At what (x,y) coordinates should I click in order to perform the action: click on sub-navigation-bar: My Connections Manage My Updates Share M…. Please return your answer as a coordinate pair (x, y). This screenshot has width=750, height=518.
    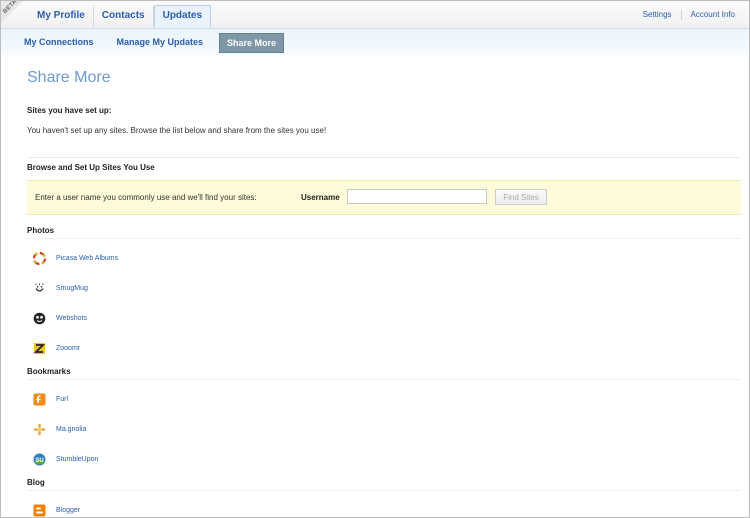
    Looking at the image, I should click on (375, 42).